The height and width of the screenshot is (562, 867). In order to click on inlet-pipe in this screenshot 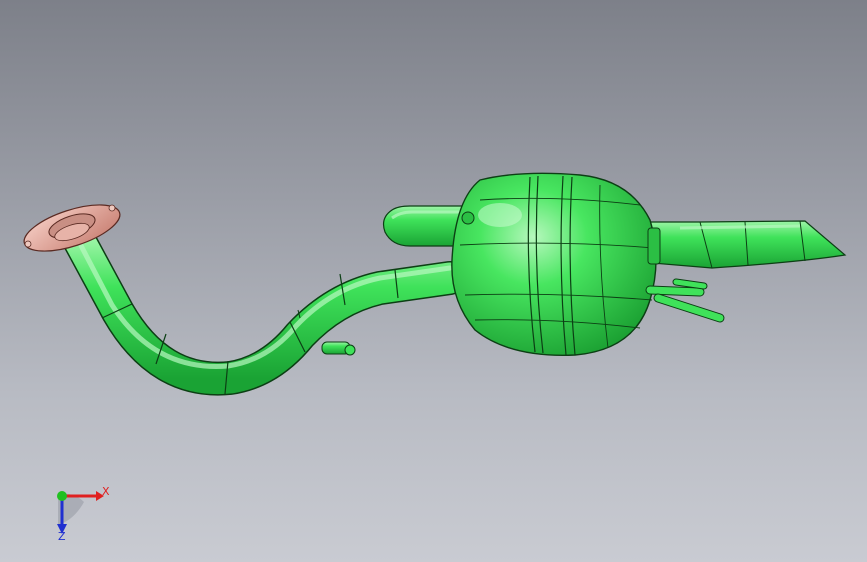, I will do `click(264, 308)`.